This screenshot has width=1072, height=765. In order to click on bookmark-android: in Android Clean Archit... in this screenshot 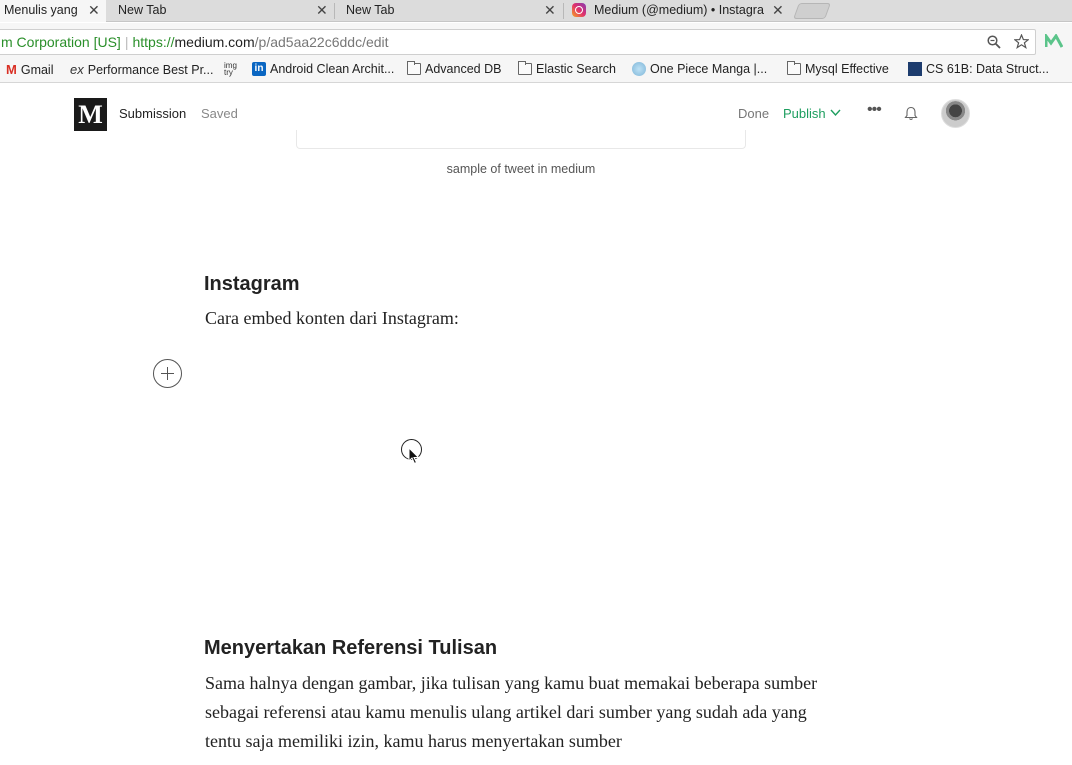, I will do `click(323, 69)`.